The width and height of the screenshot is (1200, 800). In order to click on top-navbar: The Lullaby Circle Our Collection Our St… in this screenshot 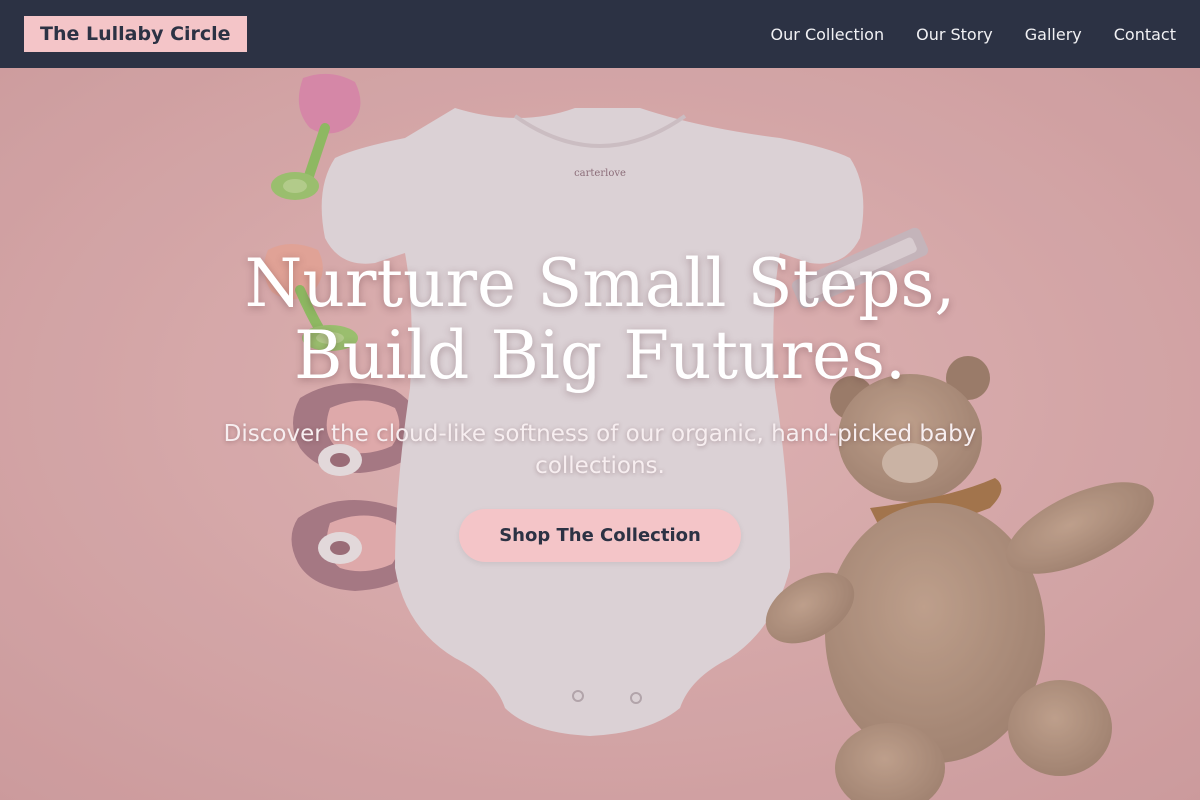, I will do `click(600, 34)`.